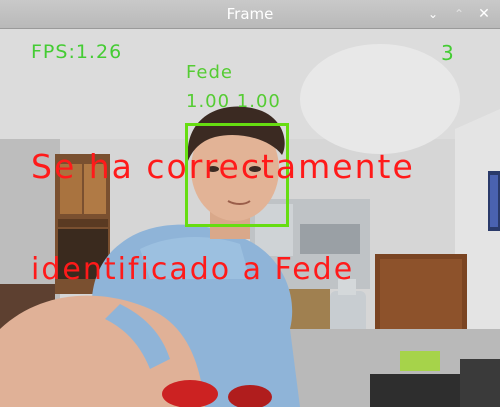  What do you see at coordinates (193, 269) in the screenshot?
I see `recognition-message-line2: identificado a Fede` at bounding box center [193, 269].